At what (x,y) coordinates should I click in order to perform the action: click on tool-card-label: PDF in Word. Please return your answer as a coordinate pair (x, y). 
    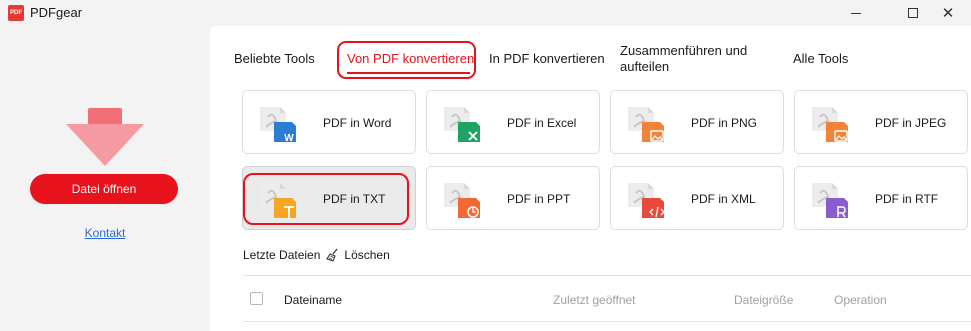
    Looking at the image, I should click on (357, 123).